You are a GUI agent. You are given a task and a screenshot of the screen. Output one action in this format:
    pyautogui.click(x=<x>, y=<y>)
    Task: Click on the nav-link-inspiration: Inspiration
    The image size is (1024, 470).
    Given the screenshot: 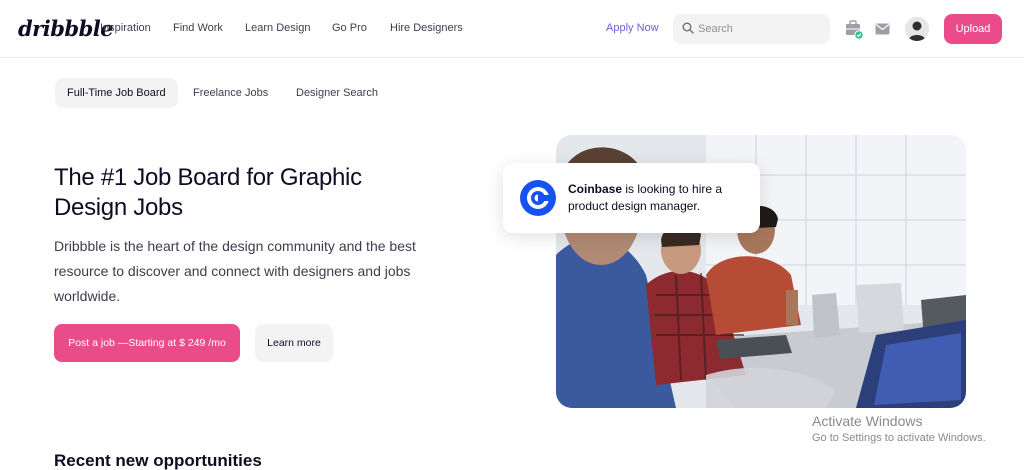 What is the action you would take?
    pyautogui.click(x=125, y=28)
    